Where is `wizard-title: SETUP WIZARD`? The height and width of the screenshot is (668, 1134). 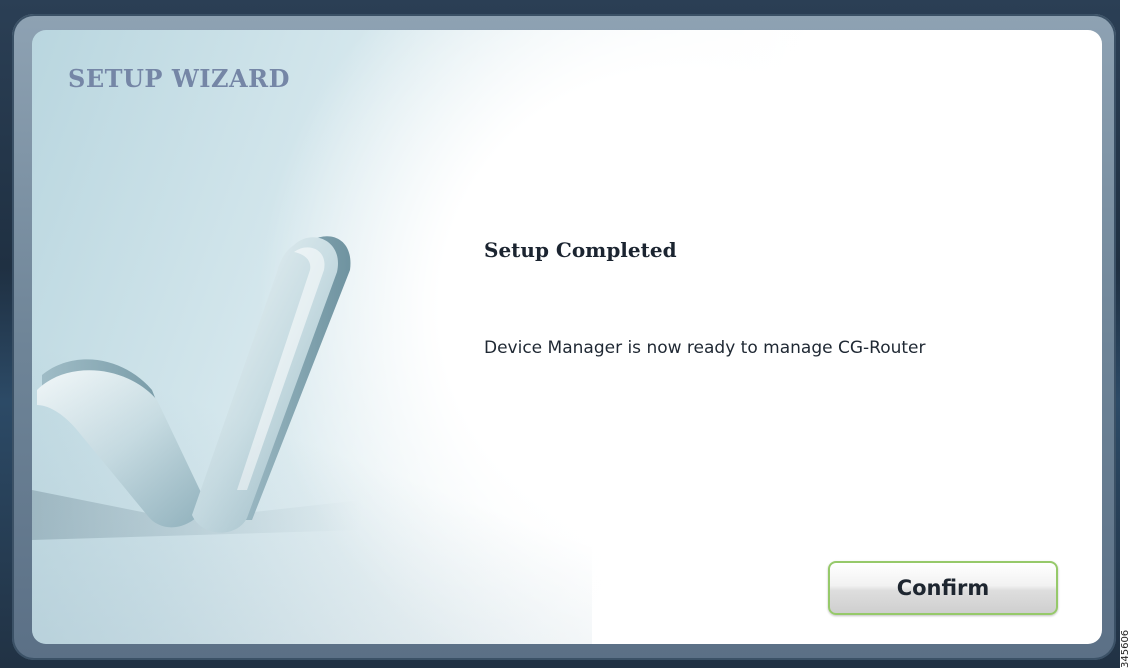 wizard-title: SETUP WIZARD is located at coordinates (179, 78).